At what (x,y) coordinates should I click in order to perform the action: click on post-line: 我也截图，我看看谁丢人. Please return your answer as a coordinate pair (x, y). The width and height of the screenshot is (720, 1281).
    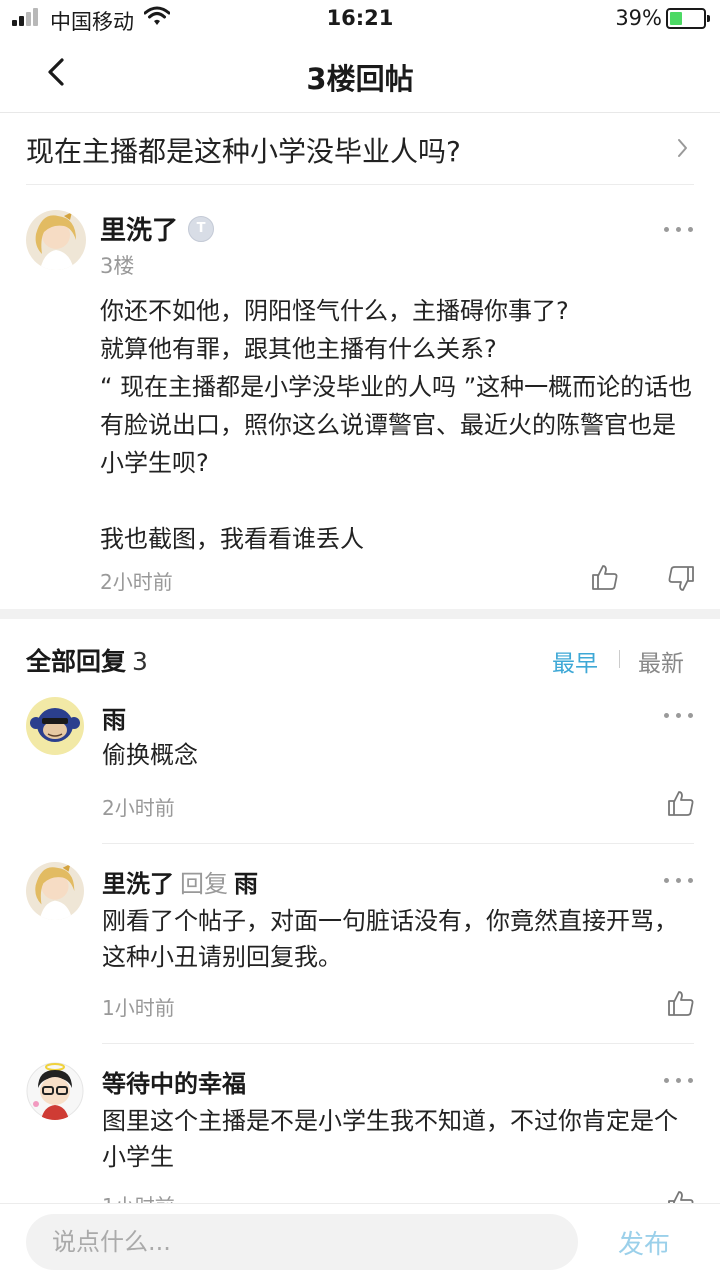
    Looking at the image, I should click on (232, 539).